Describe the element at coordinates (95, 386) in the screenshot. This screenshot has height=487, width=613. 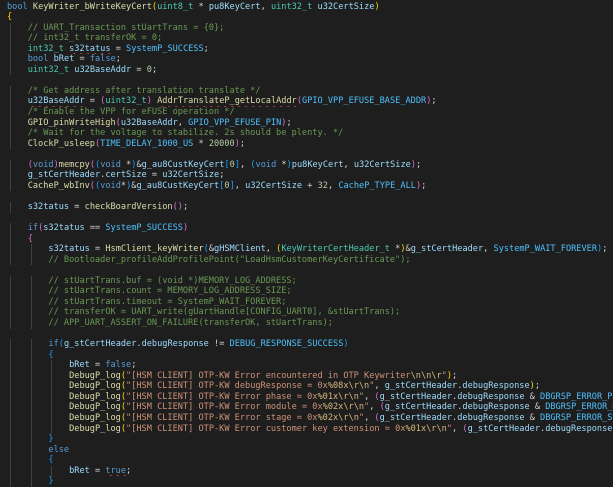
I see `code-token: DebugP_log` at that location.